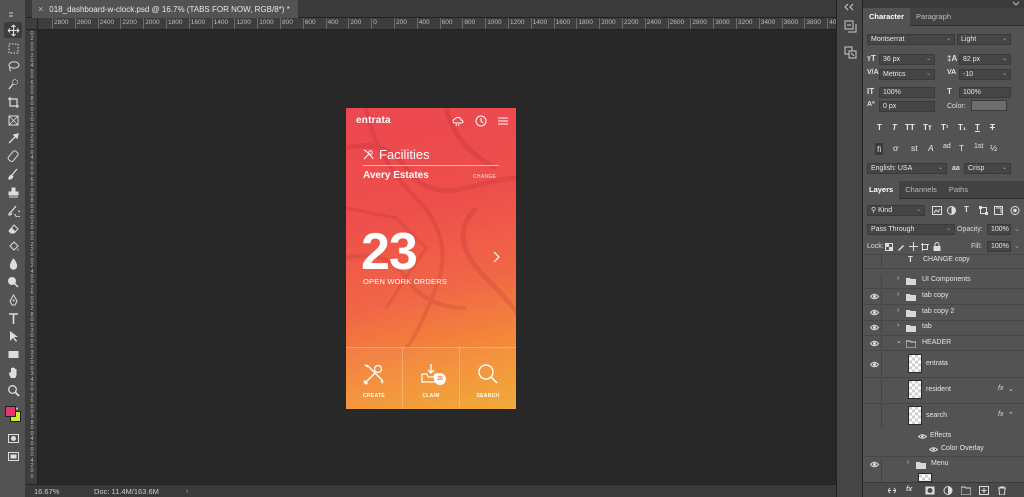 This screenshot has width=1024, height=497. Describe the element at coordinates (911, 39) in the screenshot. I see `font-family-select: Montserrat ⌄` at that location.